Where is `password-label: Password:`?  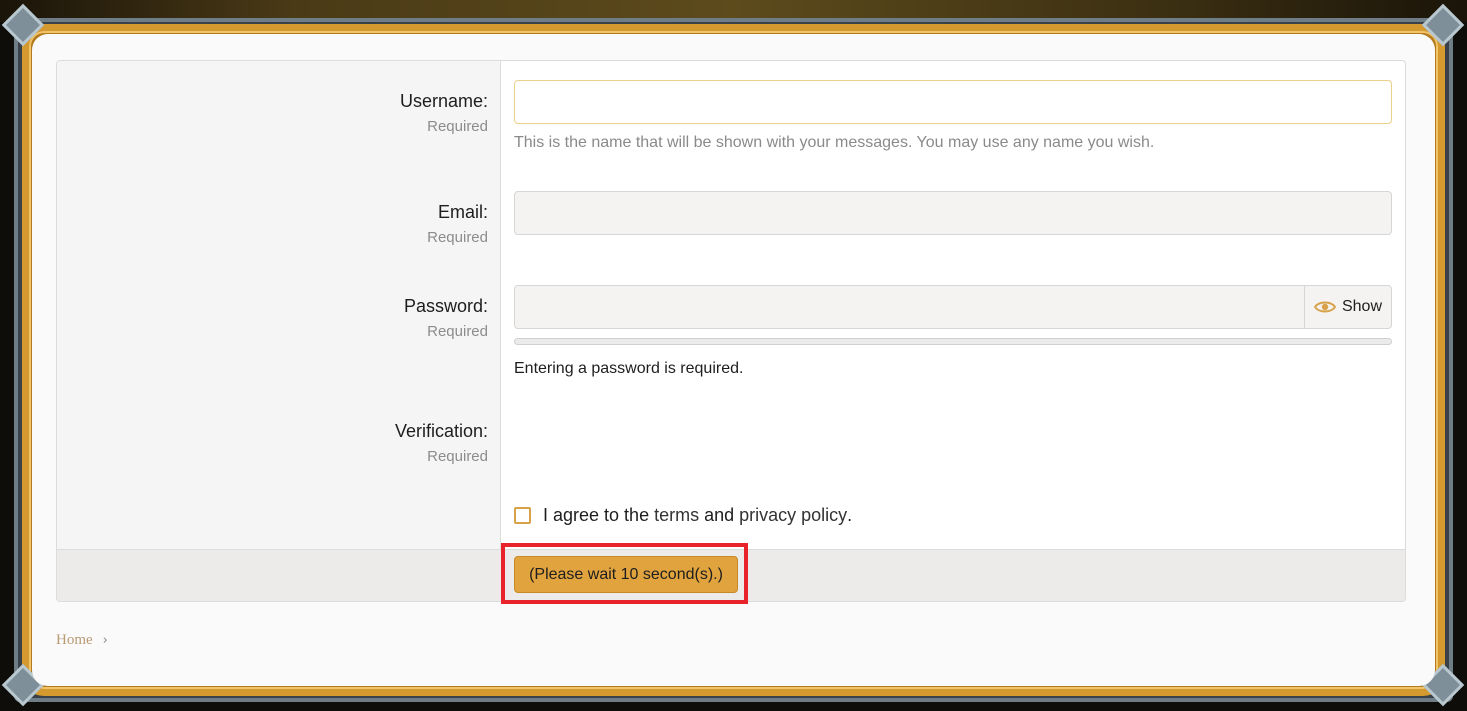 password-label: Password: is located at coordinates (445, 306).